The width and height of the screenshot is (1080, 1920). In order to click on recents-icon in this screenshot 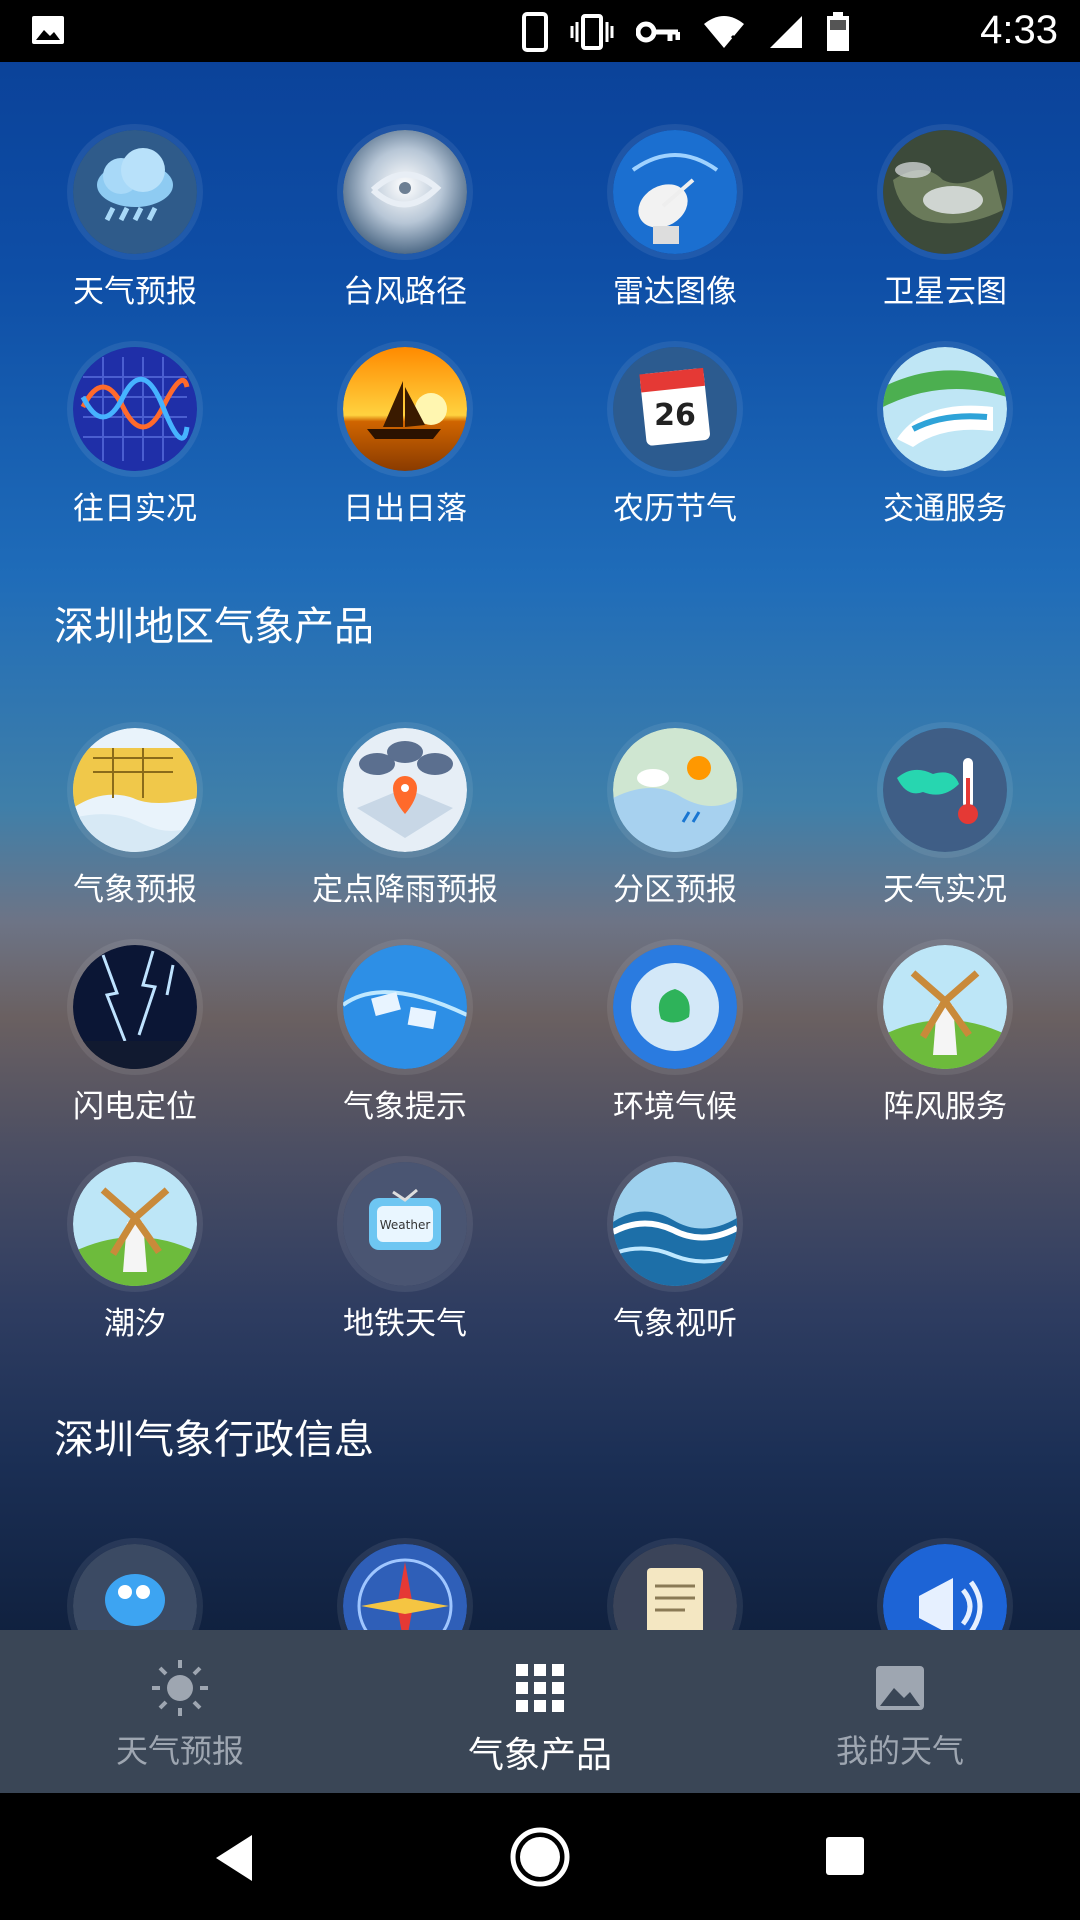, I will do `click(845, 1858)`.